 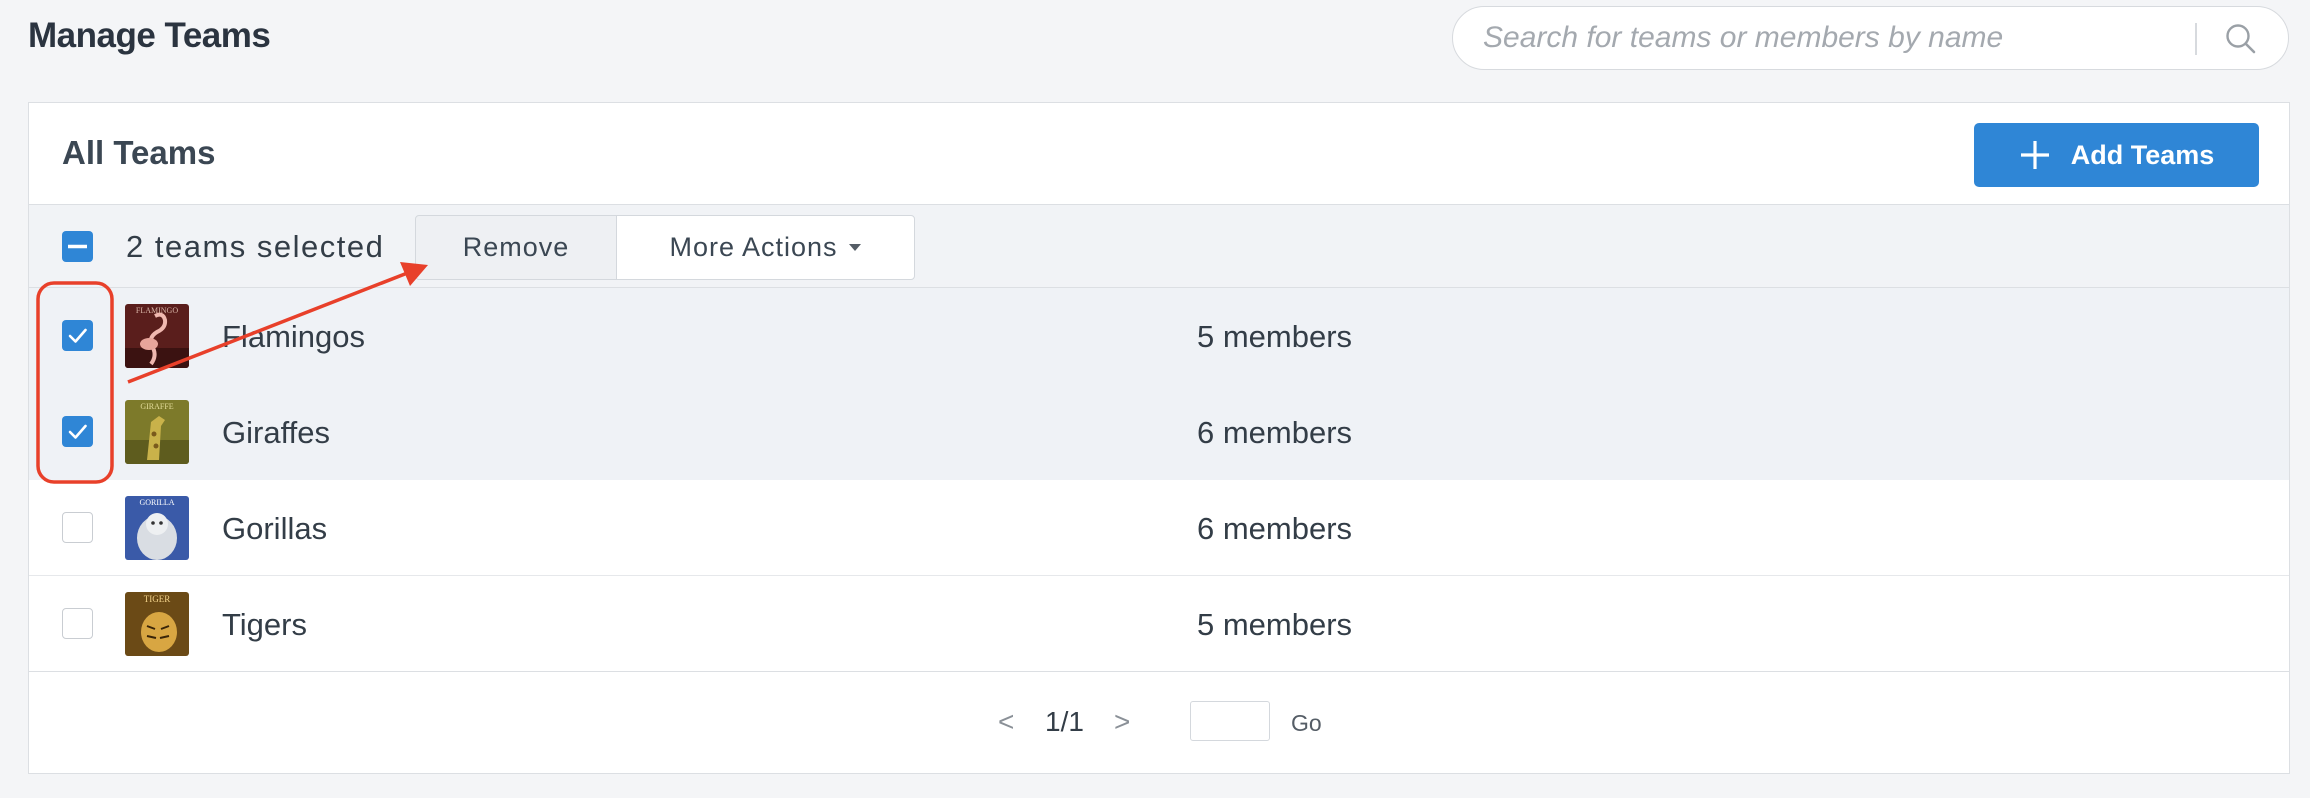 What do you see at coordinates (753, 247) in the screenshot?
I see `more-actions-label: More Actions` at bounding box center [753, 247].